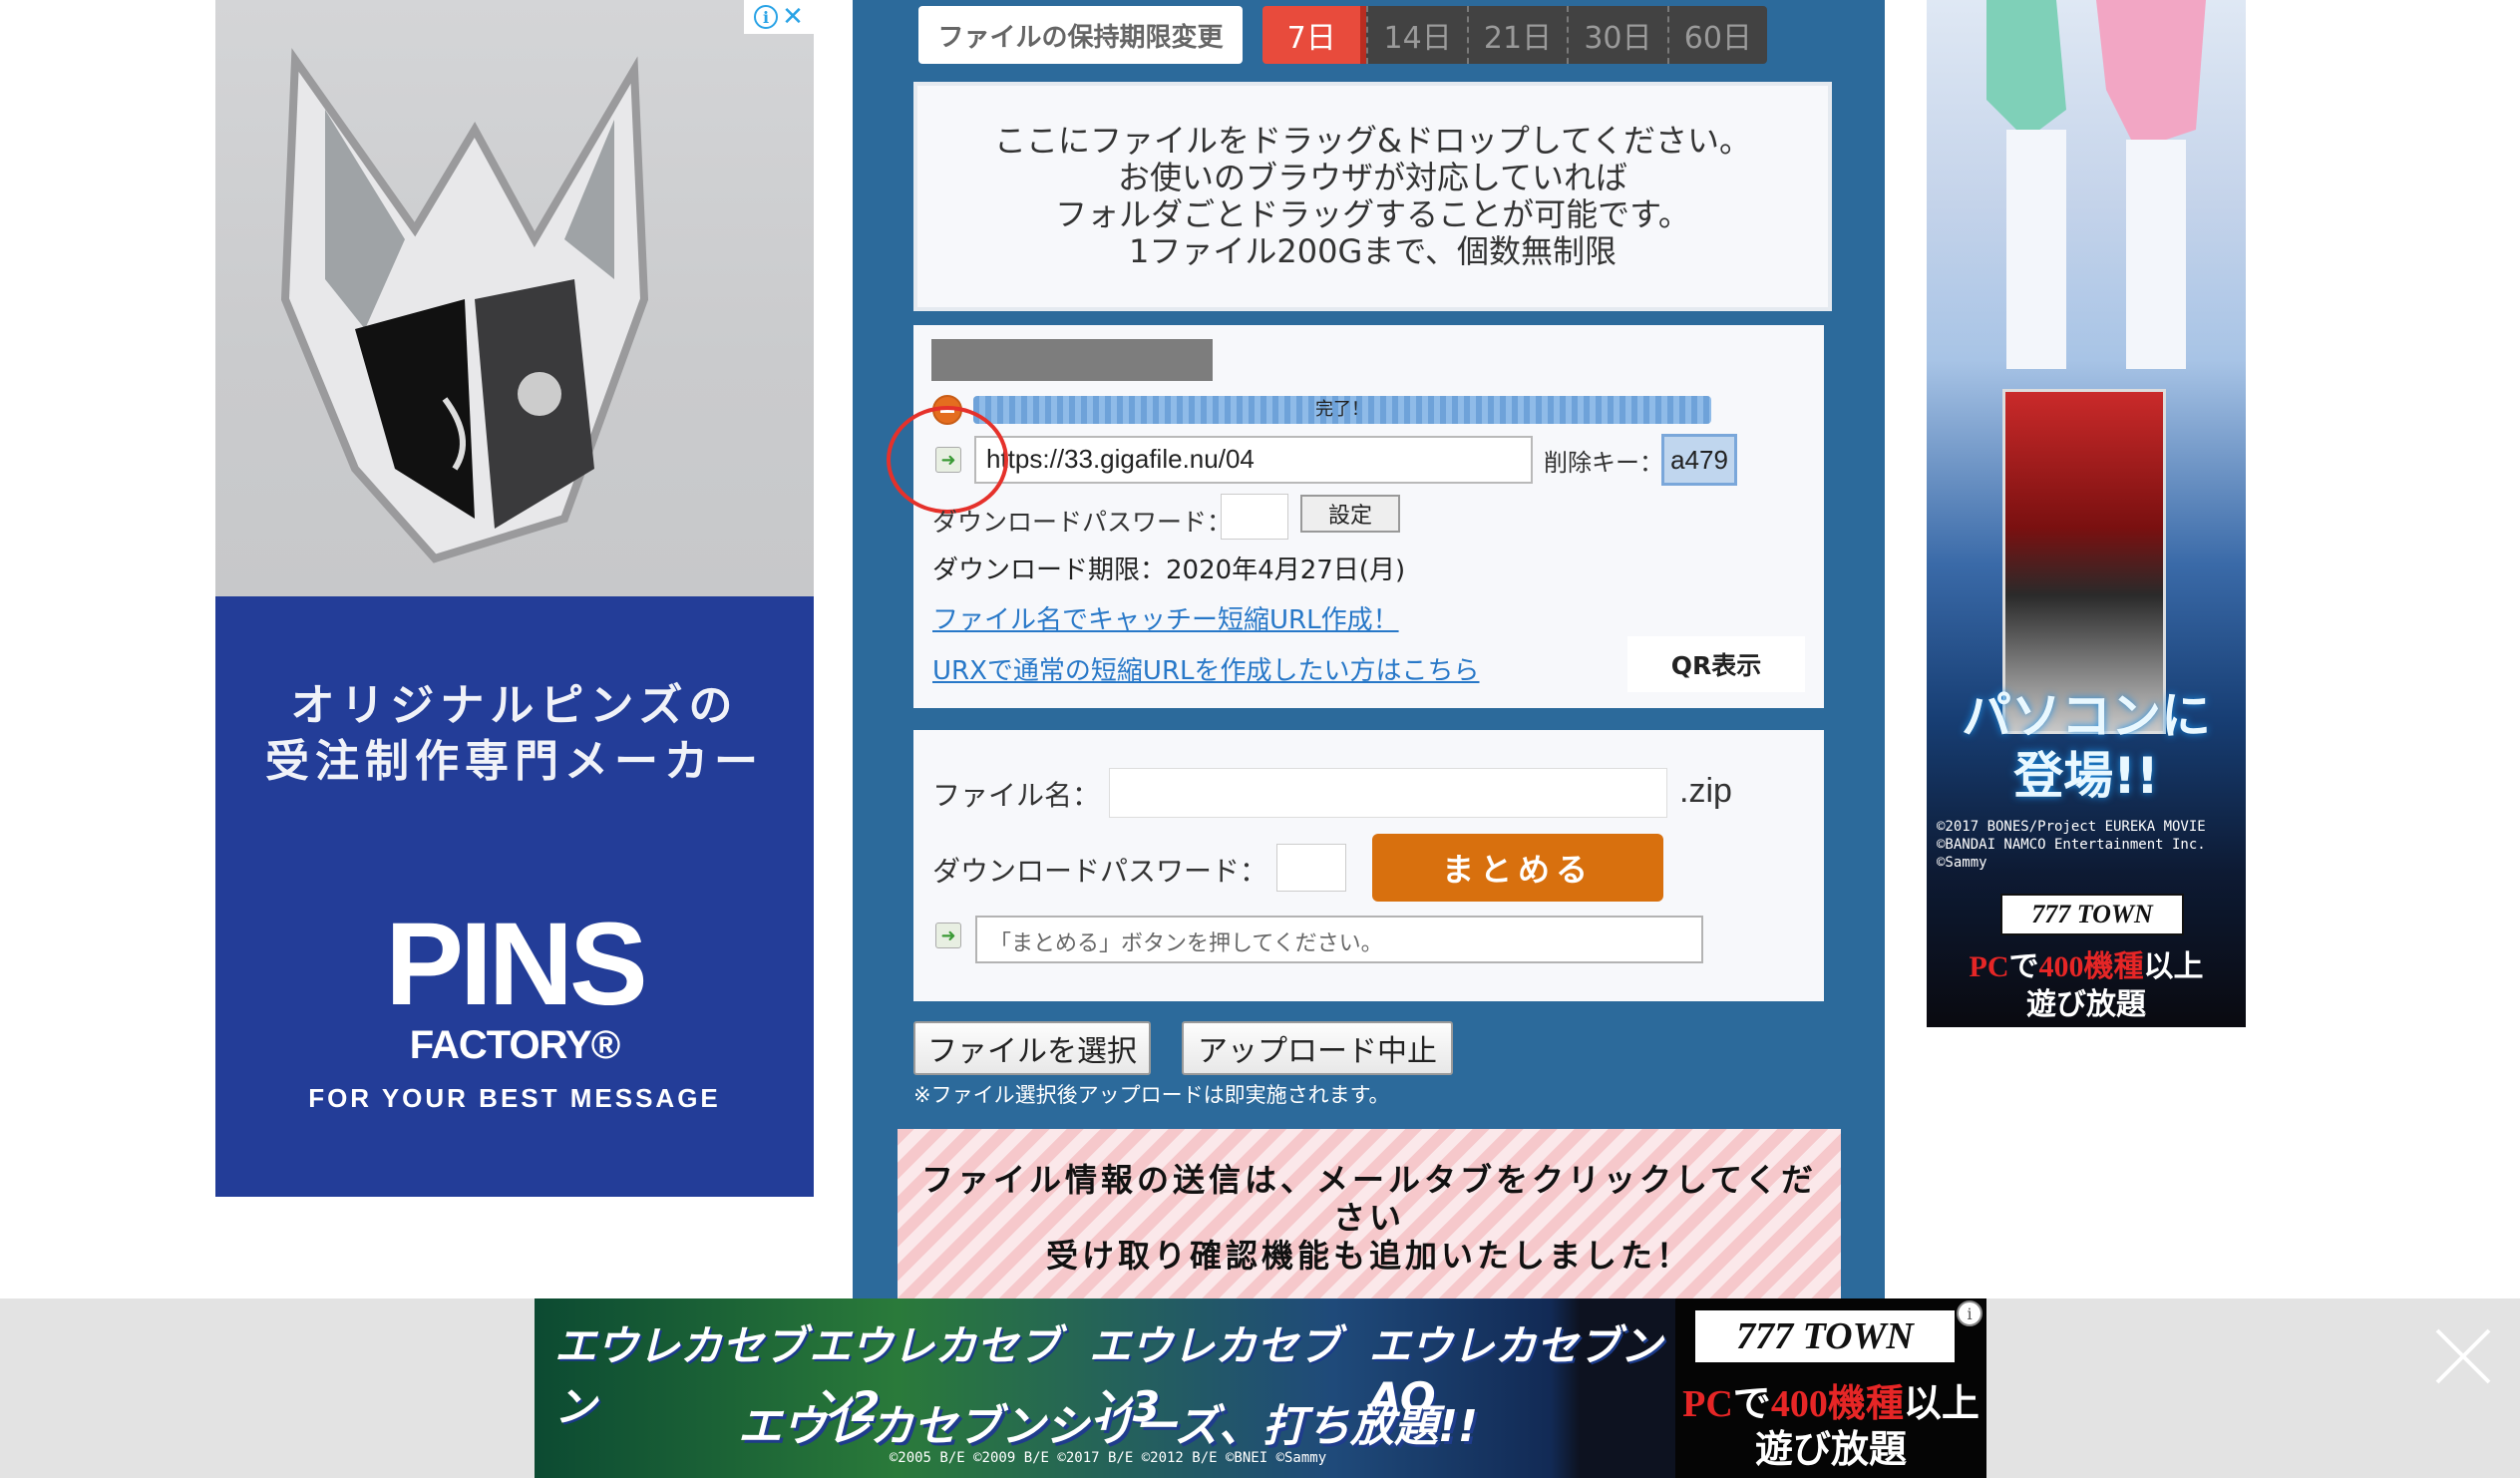  Describe the element at coordinates (1032, 1048) in the screenshot. I see `select-files-button: ファイルを選択` at that location.